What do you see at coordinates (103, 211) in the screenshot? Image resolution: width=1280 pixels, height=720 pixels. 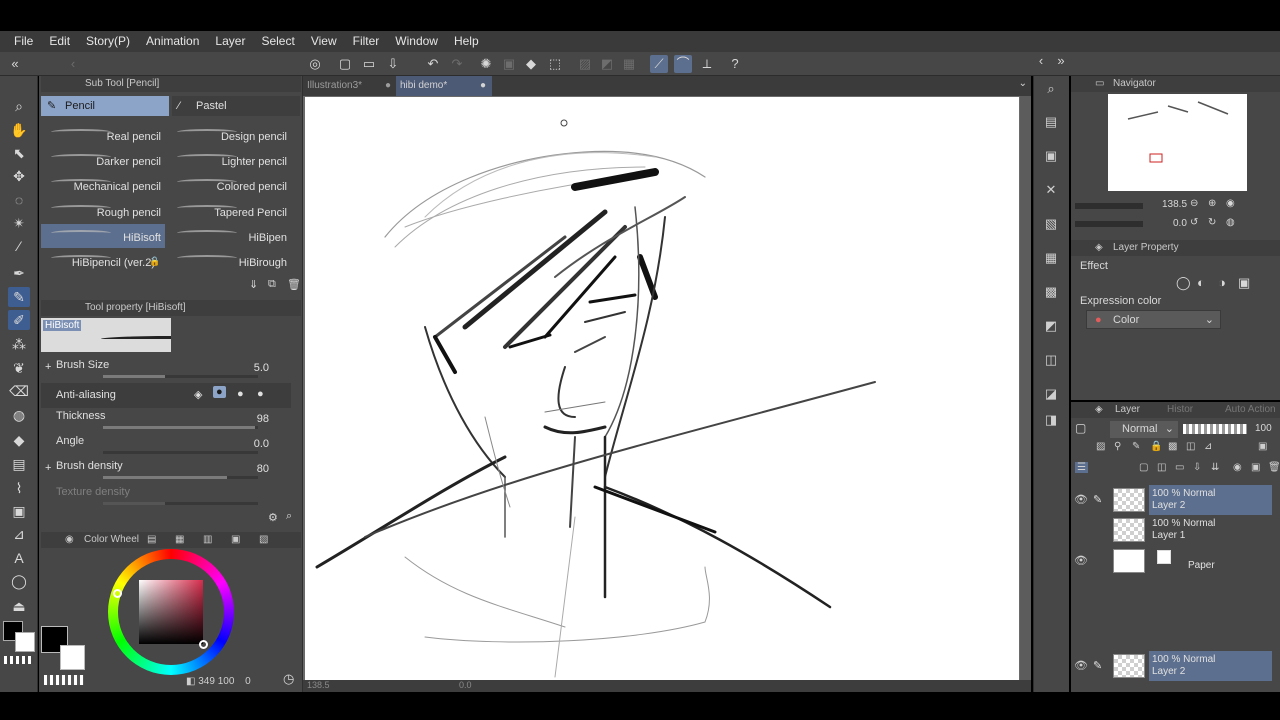 I see `brush-rough-pencil: Rough pencil` at bounding box center [103, 211].